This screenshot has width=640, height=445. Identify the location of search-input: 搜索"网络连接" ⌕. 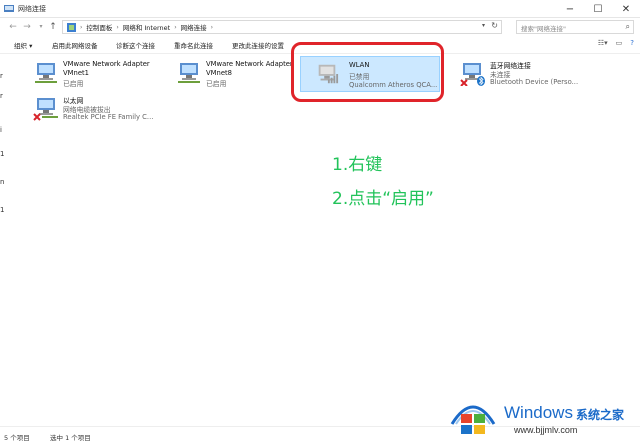
(575, 27).